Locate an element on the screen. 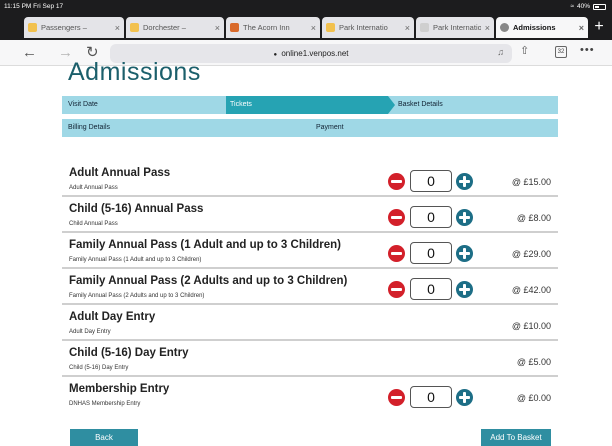  tab-admissions: Admissions × is located at coordinates (542, 27).